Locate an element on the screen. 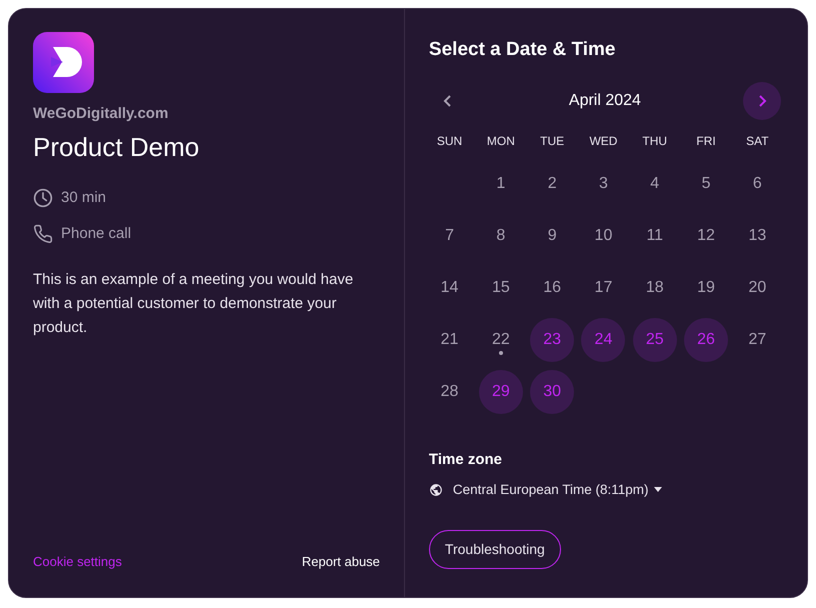 This screenshot has height=608, width=816. available-day-button: 23 is located at coordinates (552, 340).